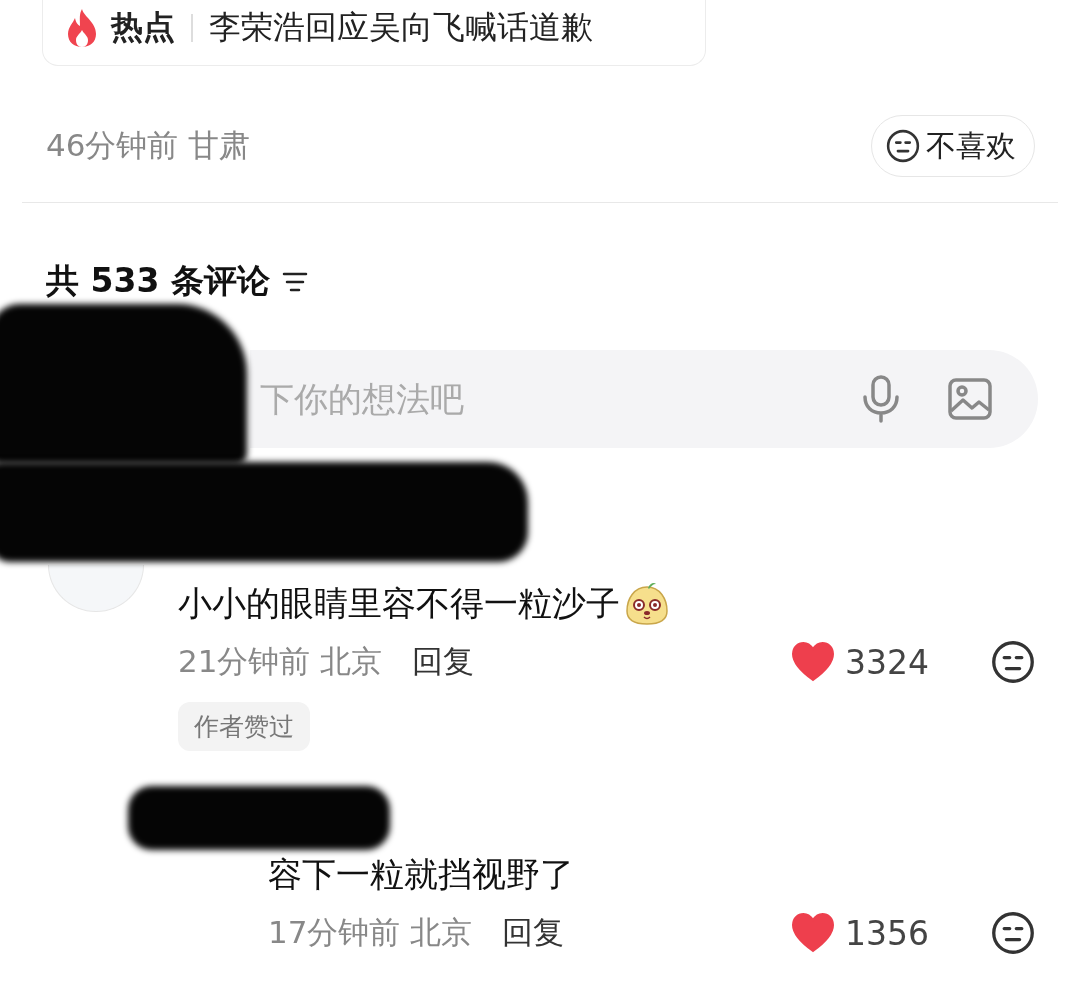 This screenshot has height=985, width=1080. I want to click on hot-topic-banner: 热点 李荣浩回应吴向飞喊话道歉, so click(374, 33).